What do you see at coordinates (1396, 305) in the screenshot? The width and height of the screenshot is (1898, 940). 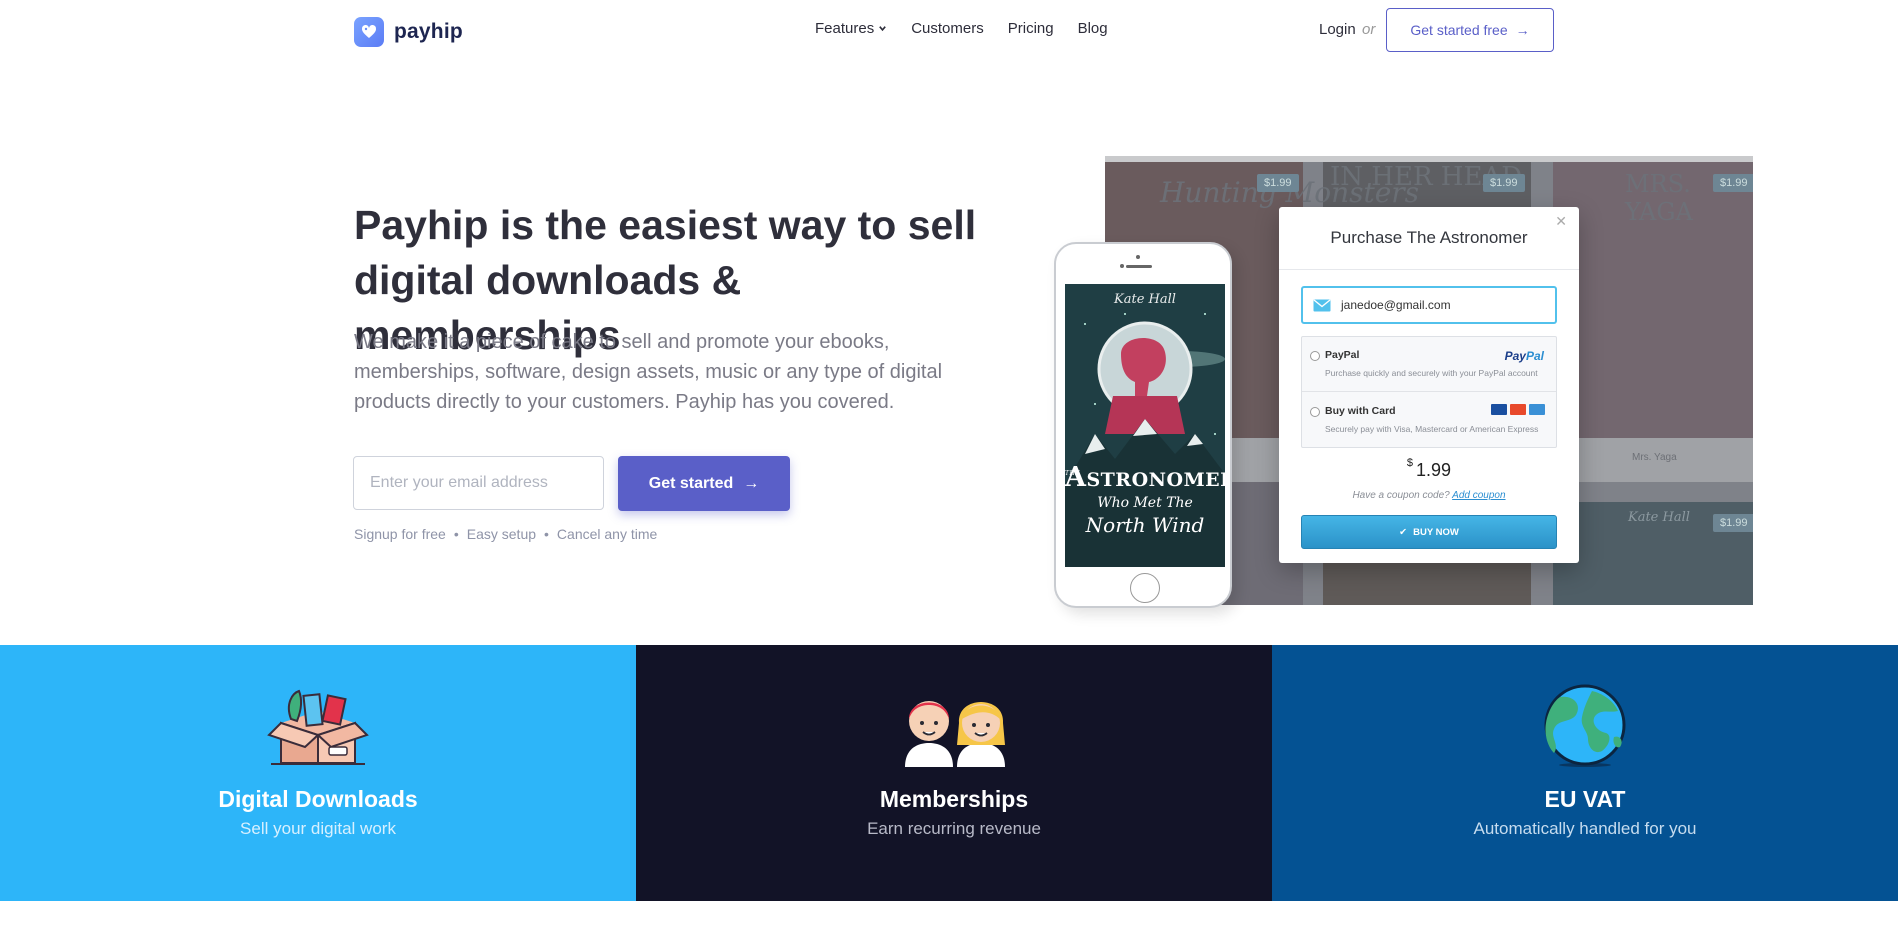 I see `modal-email-value: janedoe@gmail.com` at bounding box center [1396, 305].